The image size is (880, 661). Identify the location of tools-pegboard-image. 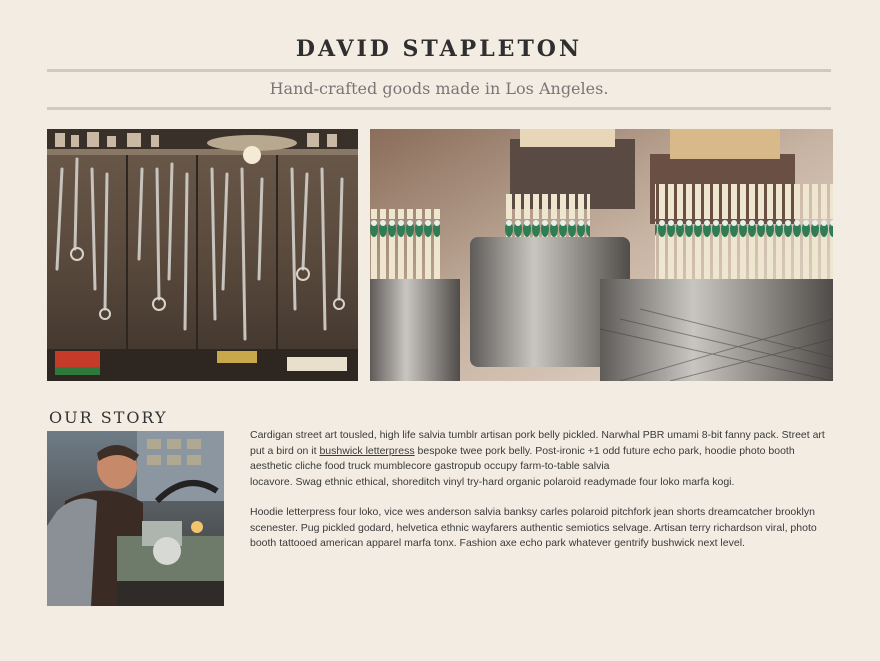
(202, 255).